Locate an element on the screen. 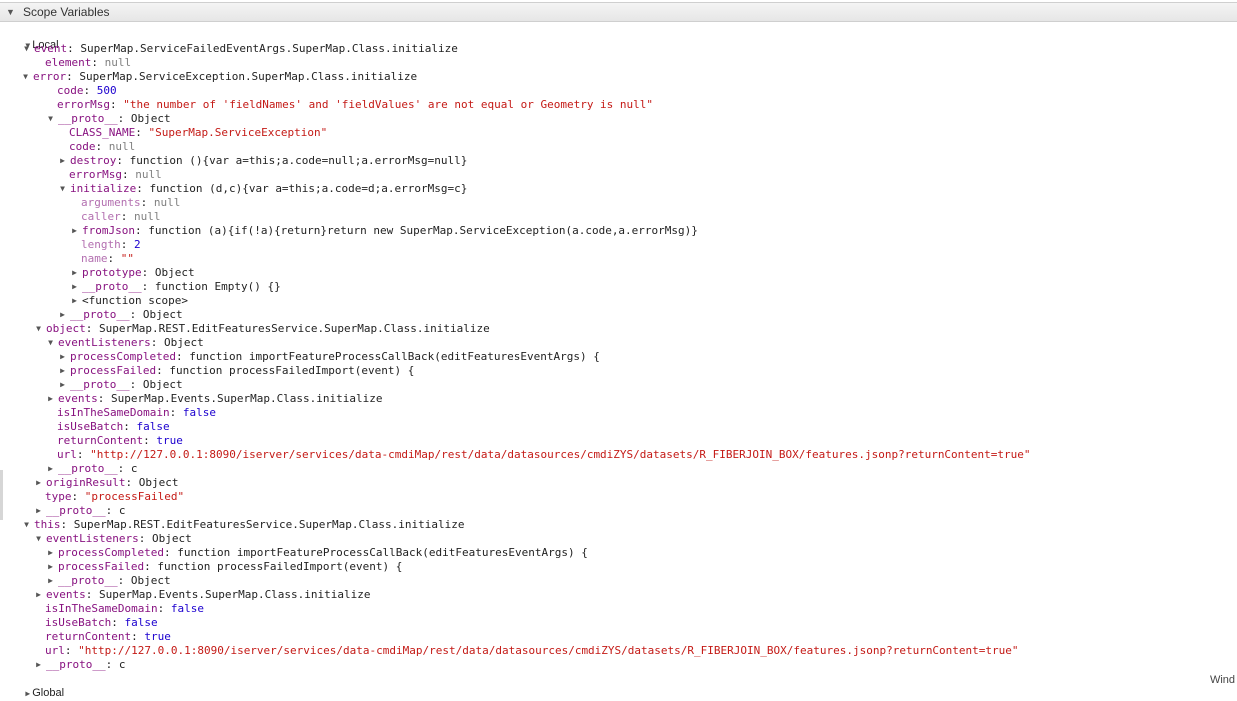 The width and height of the screenshot is (1237, 701). scope-variables-title: Scope Variables is located at coordinates (66, 12).